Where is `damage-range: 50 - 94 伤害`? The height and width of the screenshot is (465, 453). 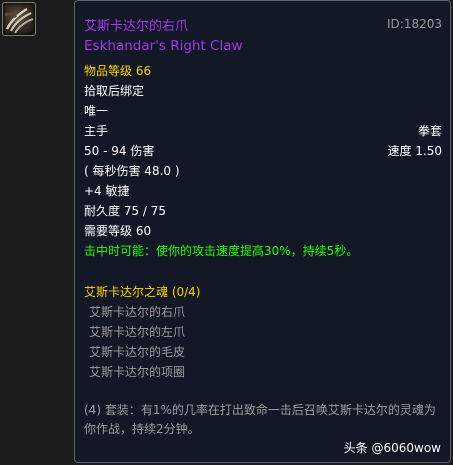 damage-range: 50 - 94 伤害 is located at coordinates (119, 151).